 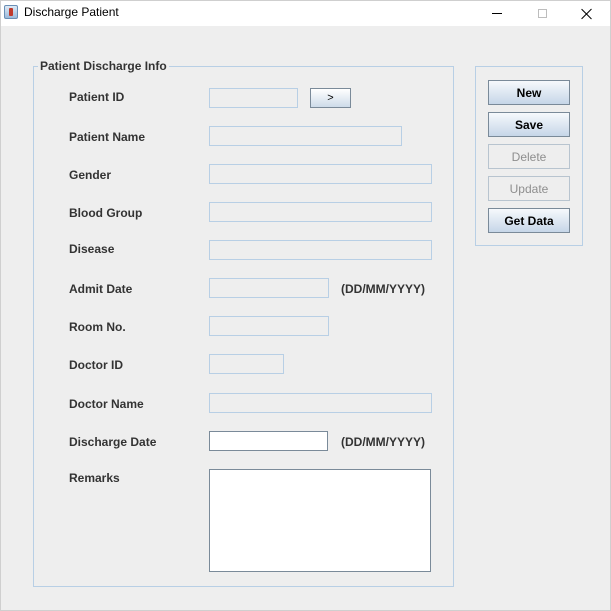 What do you see at coordinates (305, 136) in the screenshot?
I see `patient-name-field` at bounding box center [305, 136].